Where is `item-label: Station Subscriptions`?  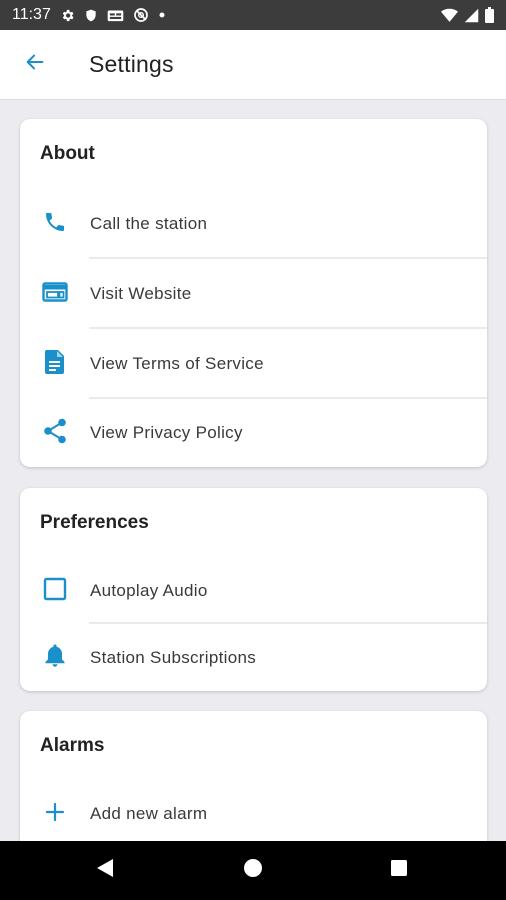
item-label: Station Subscriptions is located at coordinates (173, 657).